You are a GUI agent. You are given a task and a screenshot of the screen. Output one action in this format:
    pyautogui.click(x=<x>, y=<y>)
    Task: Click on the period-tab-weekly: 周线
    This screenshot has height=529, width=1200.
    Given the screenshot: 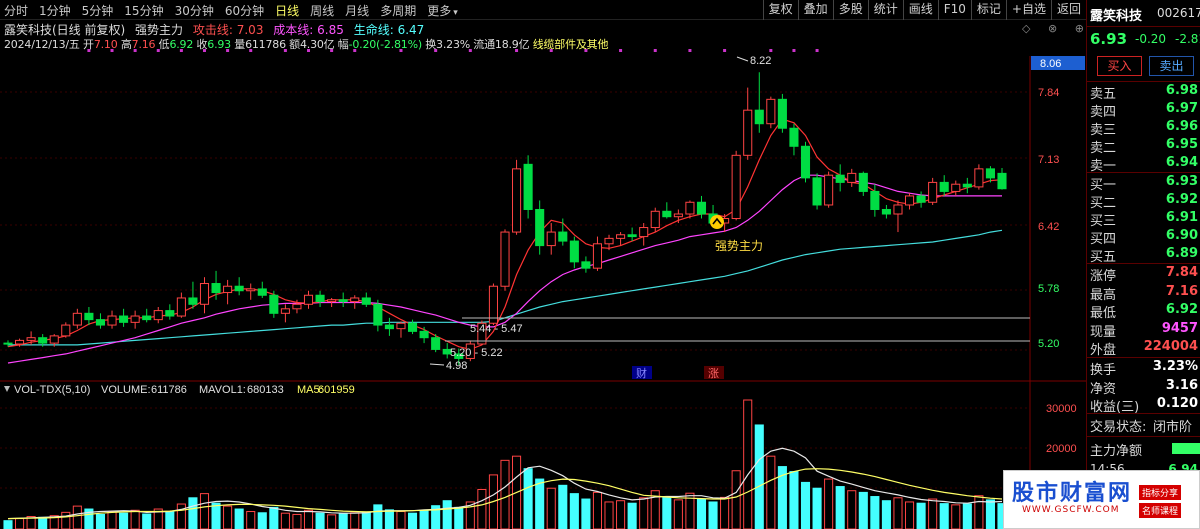 What is the action you would take?
    pyautogui.click(x=322, y=10)
    